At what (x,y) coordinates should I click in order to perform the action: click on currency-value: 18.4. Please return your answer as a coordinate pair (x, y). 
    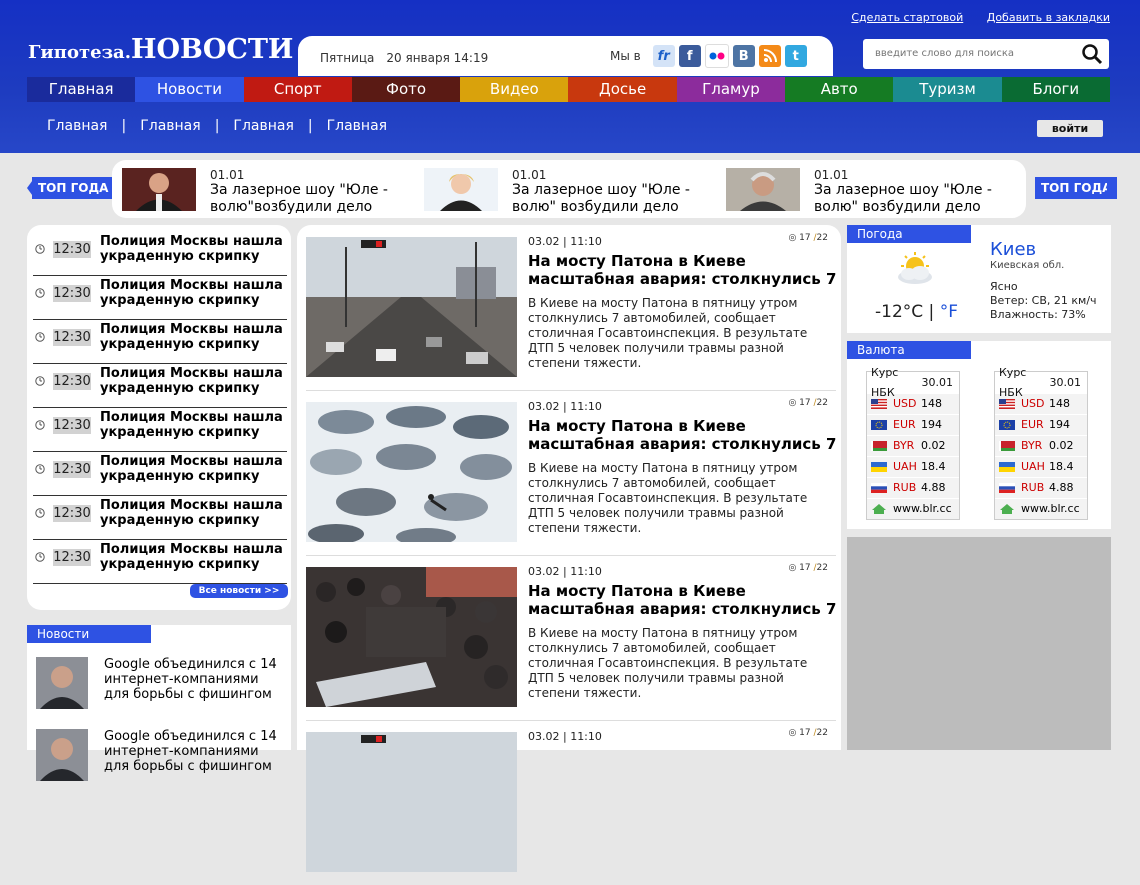
    Looking at the image, I should click on (1061, 466).